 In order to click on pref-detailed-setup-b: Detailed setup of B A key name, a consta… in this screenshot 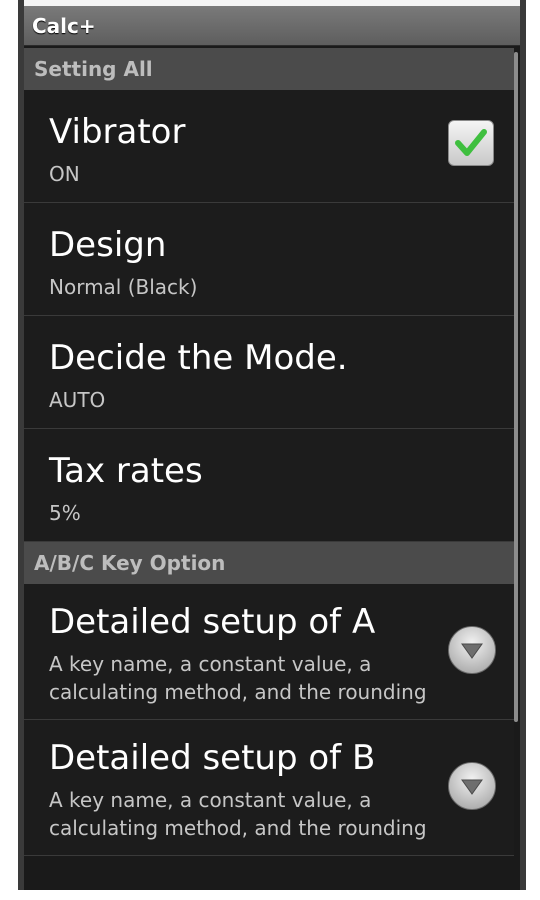, I will do `click(269, 788)`.